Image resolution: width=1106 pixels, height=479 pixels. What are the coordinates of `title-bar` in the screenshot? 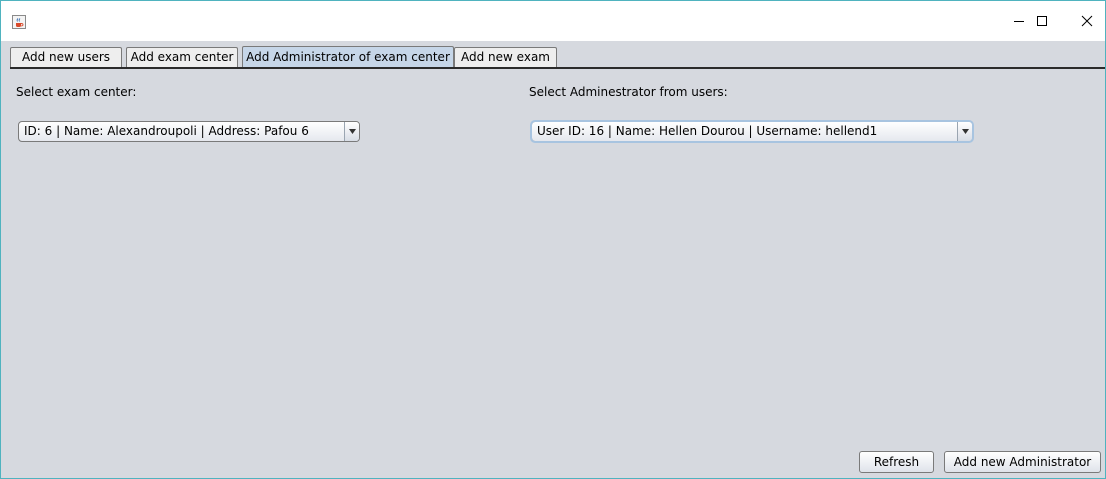 It's located at (553, 21).